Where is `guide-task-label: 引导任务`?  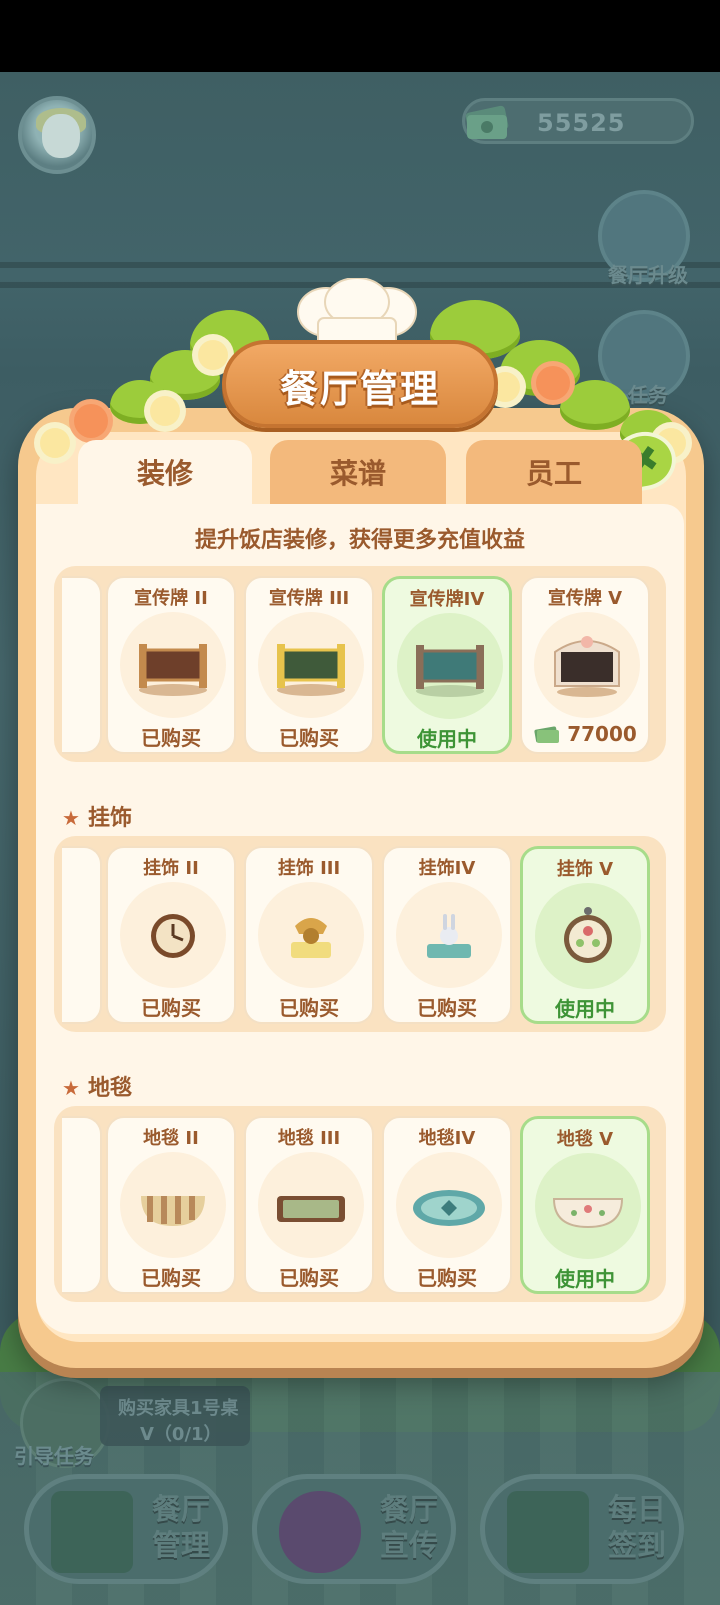
guide-task-label: 引导任务 is located at coordinates (54, 1456).